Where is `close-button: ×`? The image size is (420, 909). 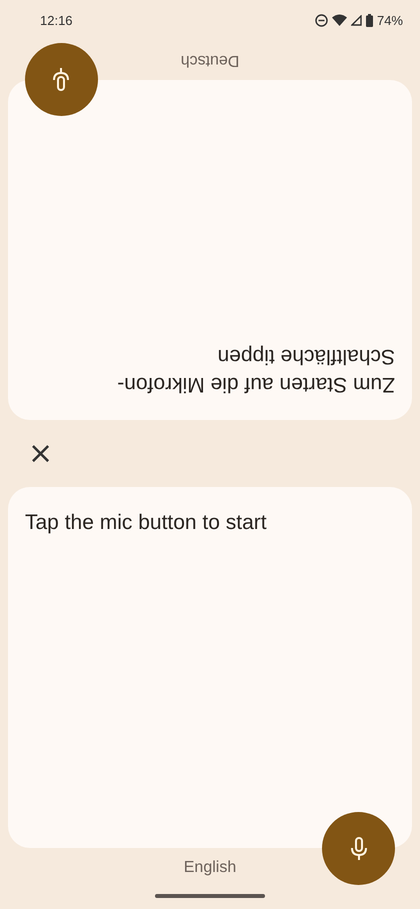
close-button: × is located at coordinates (41, 453).